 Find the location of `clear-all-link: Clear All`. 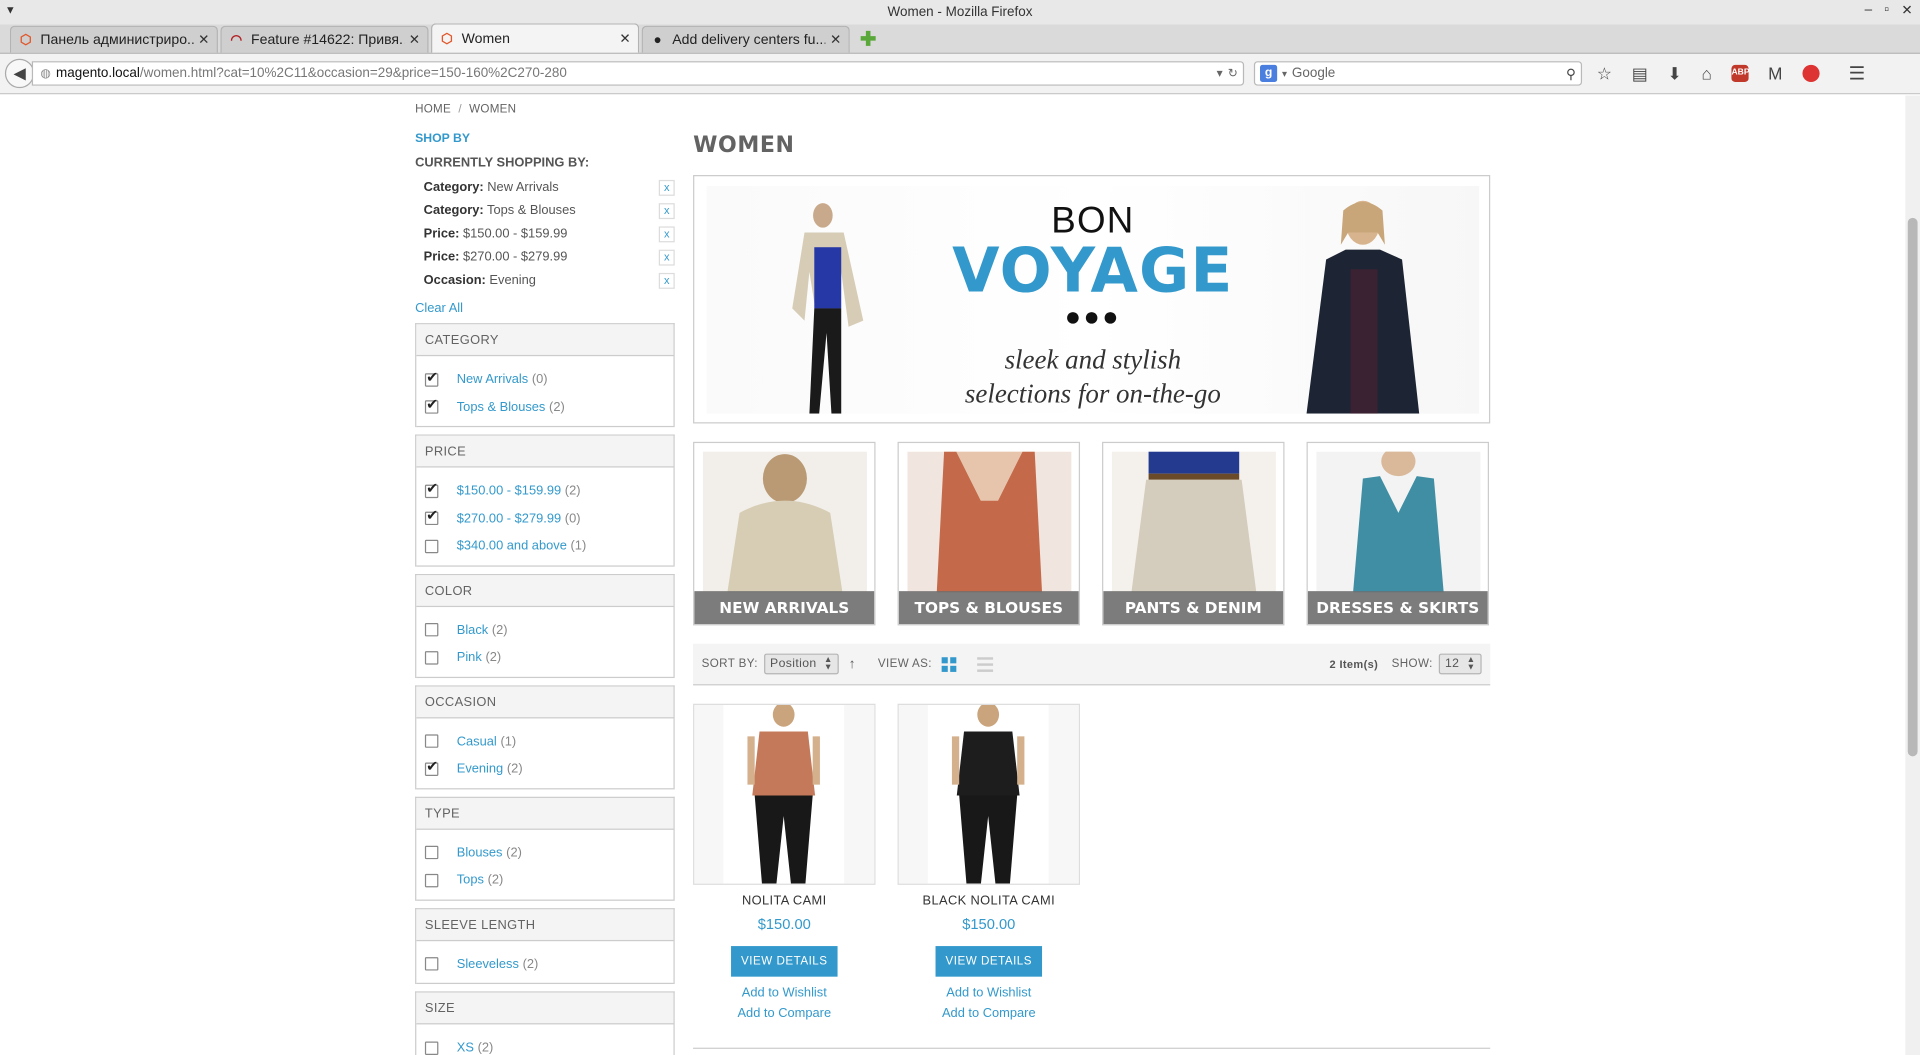

clear-all-link: Clear All is located at coordinates (545, 308).